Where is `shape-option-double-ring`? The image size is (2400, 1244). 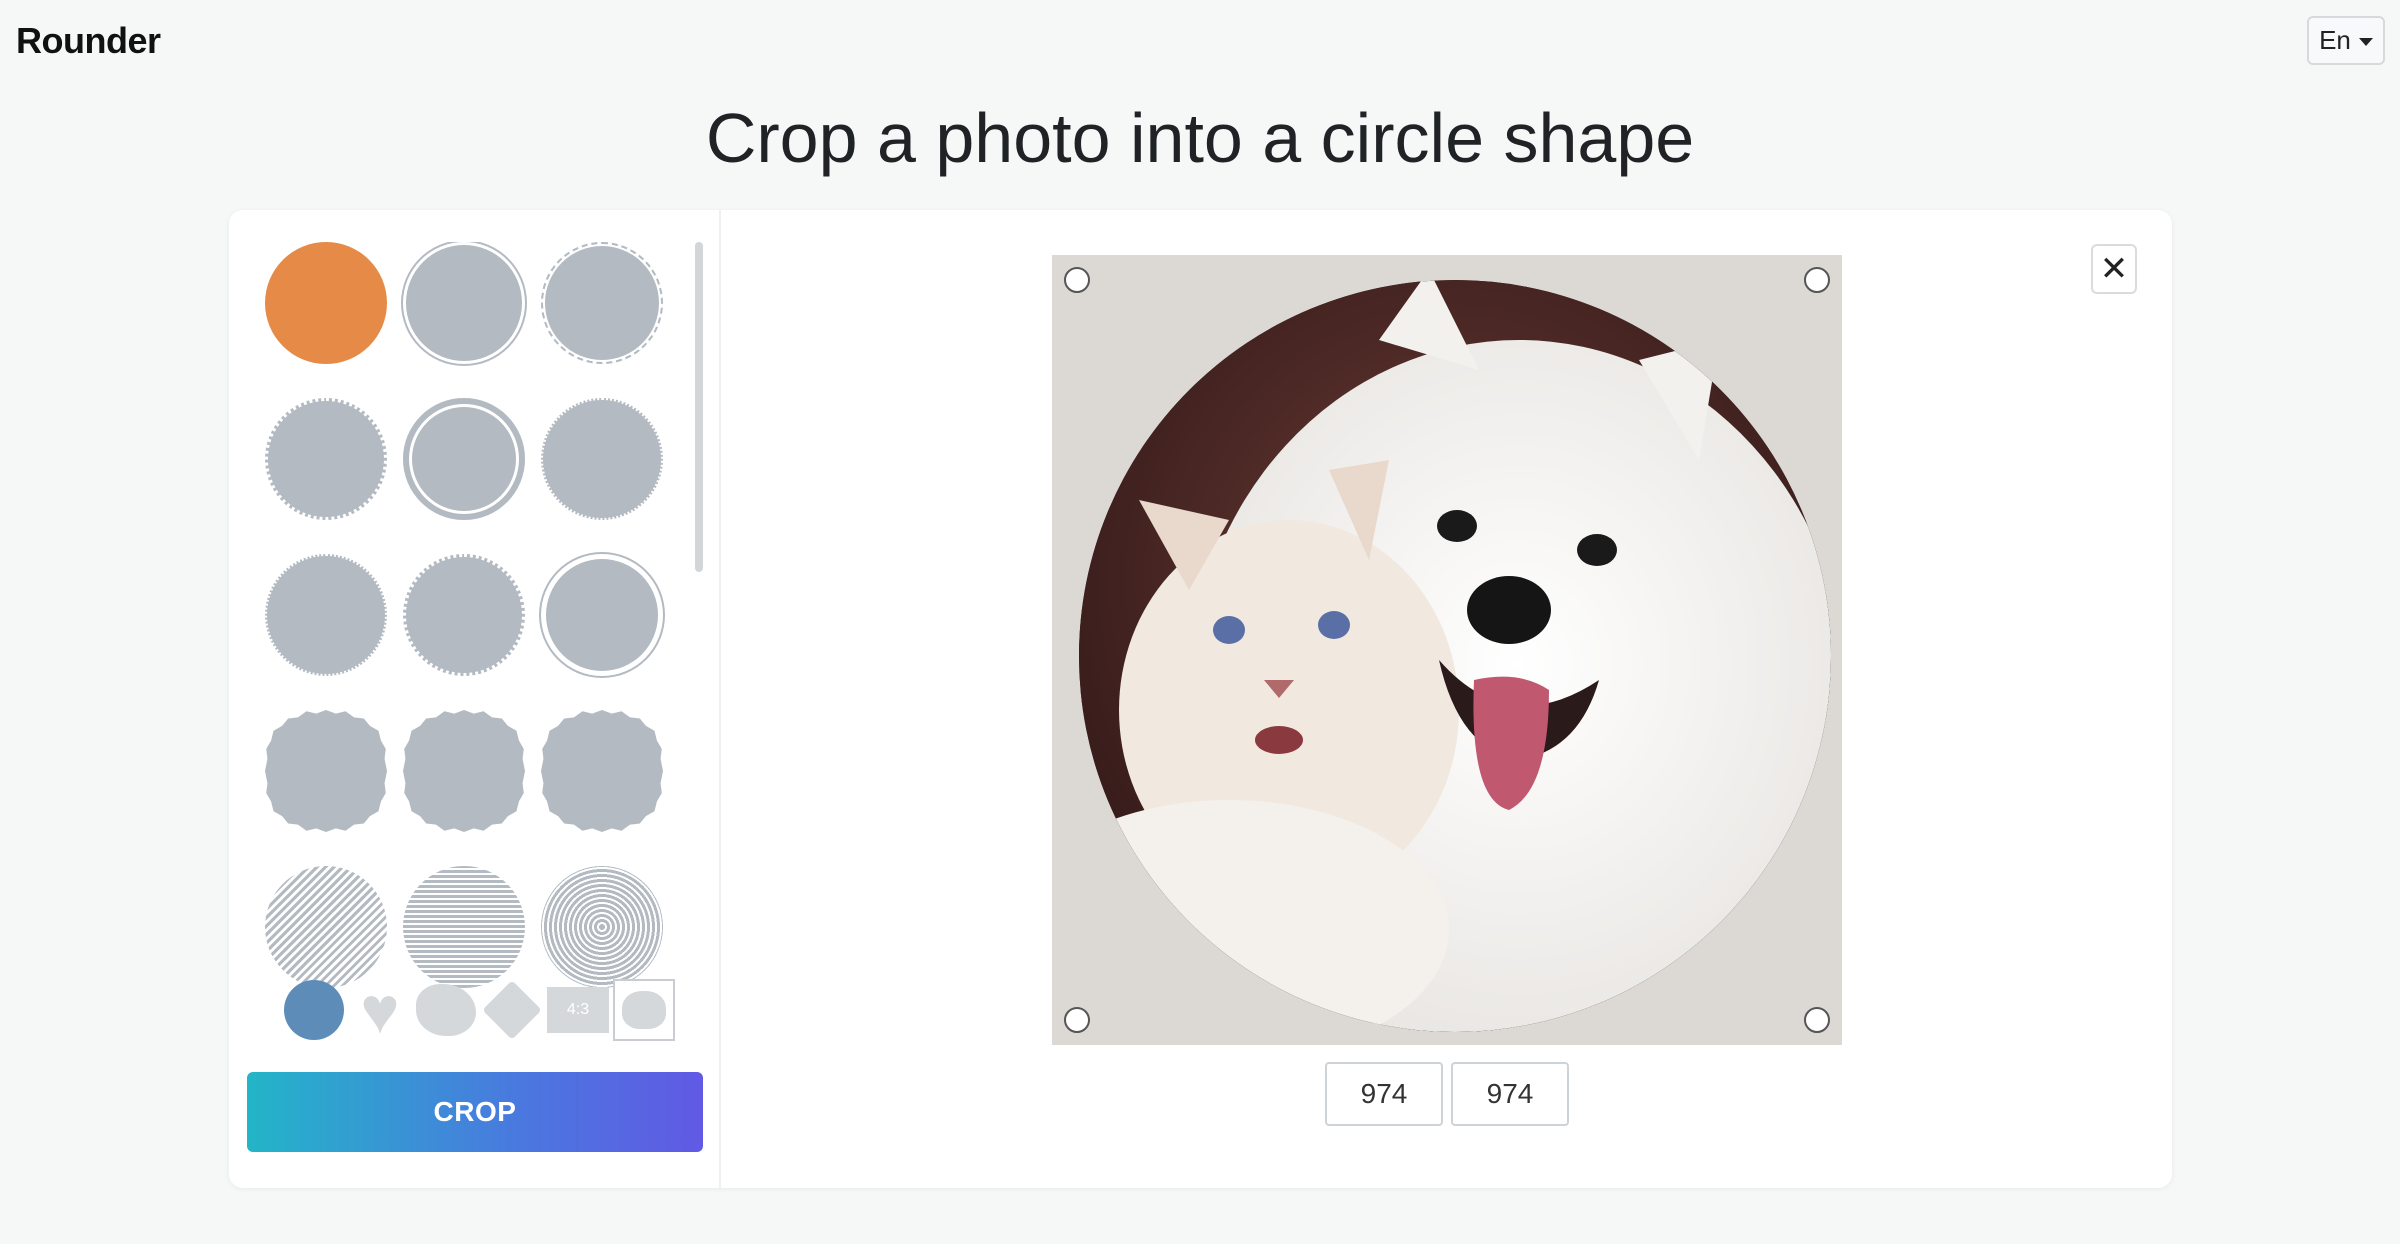
shape-option-double-ring is located at coordinates (464, 459).